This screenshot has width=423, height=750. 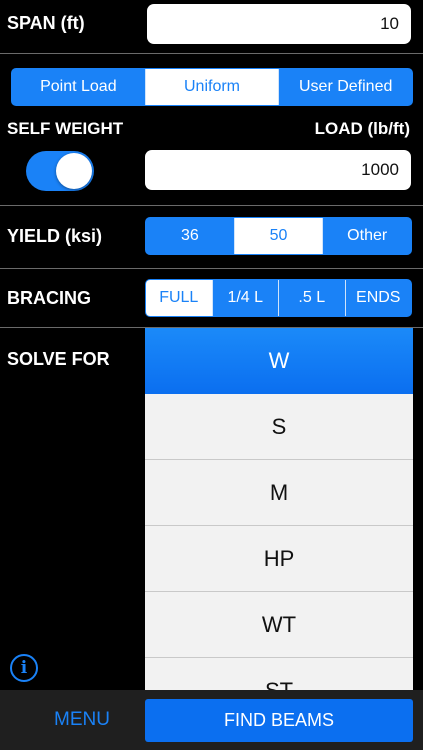 What do you see at coordinates (55, 236) in the screenshot?
I see `yield-label: YIELD (ksi)` at bounding box center [55, 236].